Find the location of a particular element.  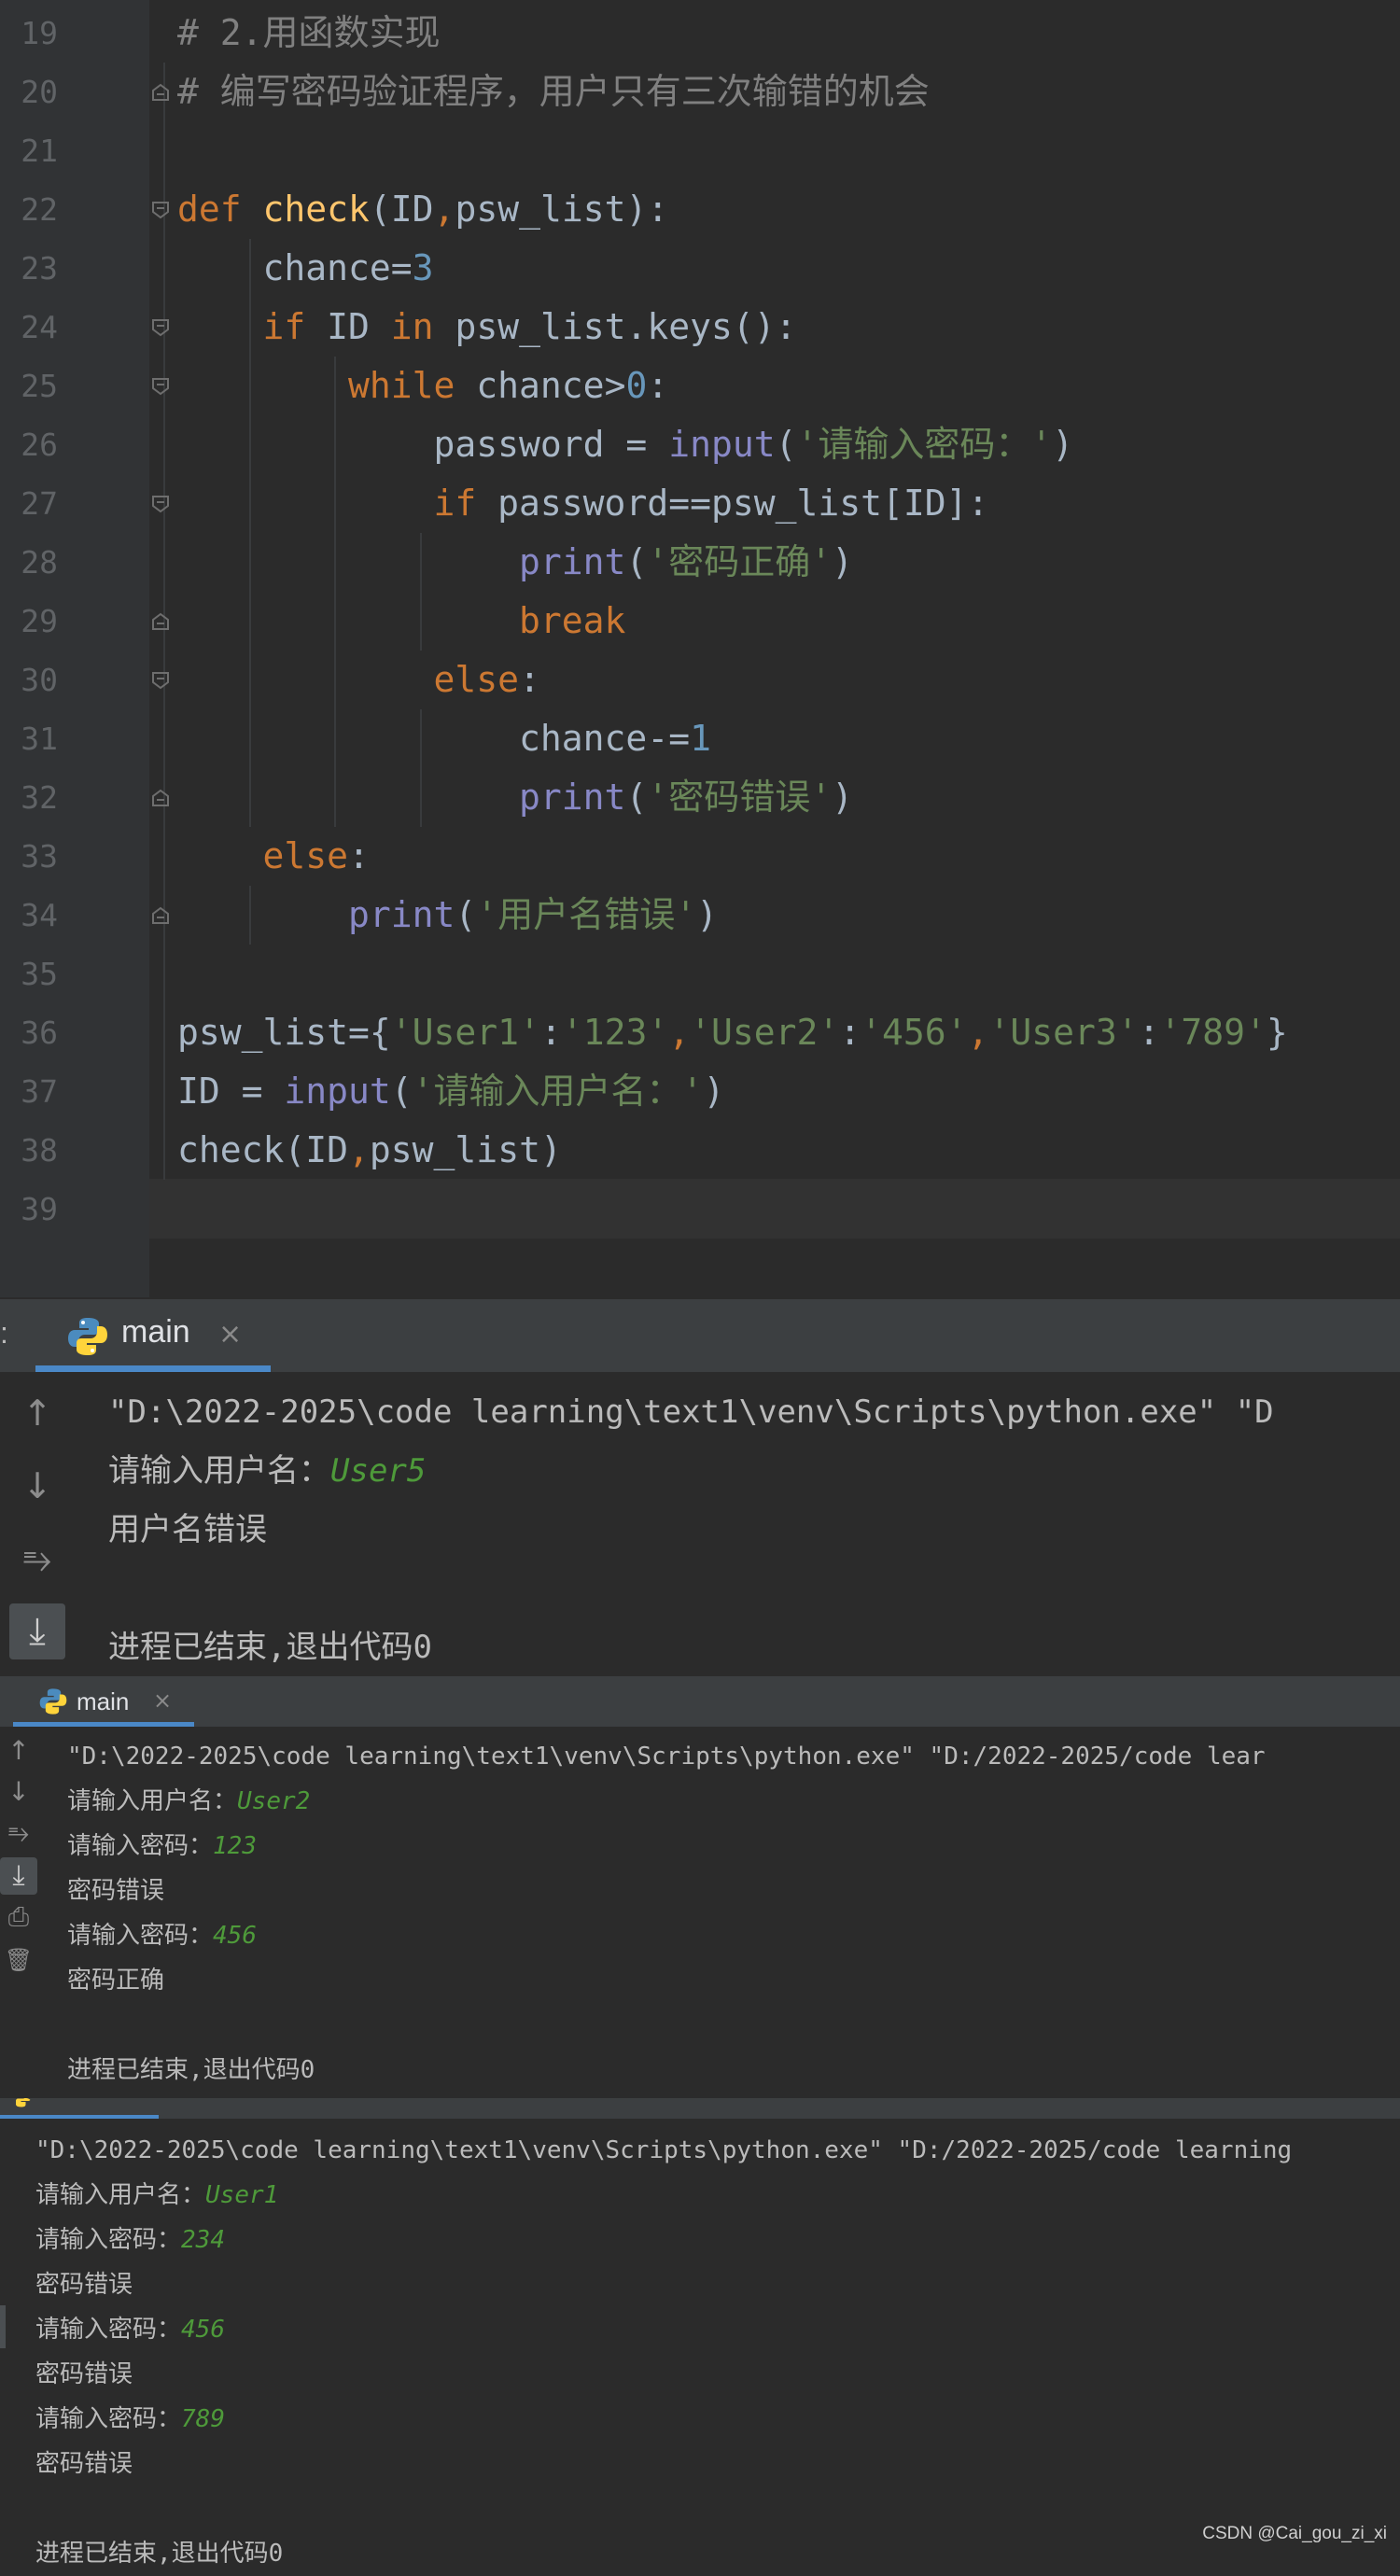

code-line: 37 ID = input('请输入用户名：') is located at coordinates (700, 1091).